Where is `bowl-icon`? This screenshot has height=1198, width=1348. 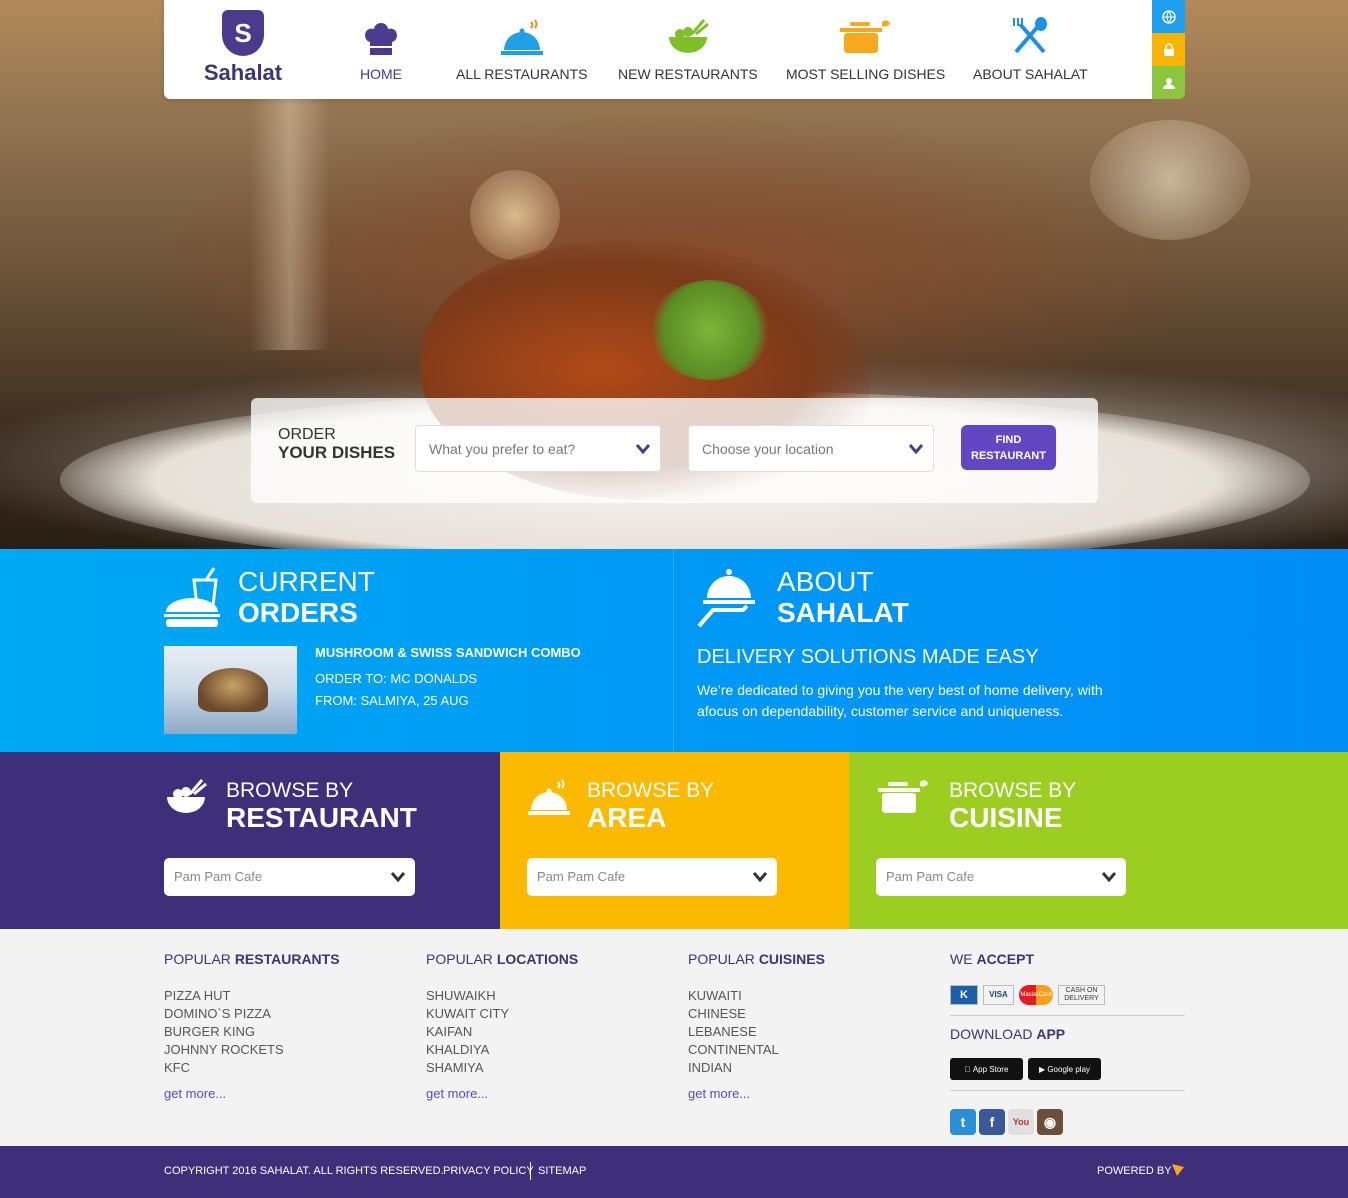
bowl-icon is located at coordinates (688, 36).